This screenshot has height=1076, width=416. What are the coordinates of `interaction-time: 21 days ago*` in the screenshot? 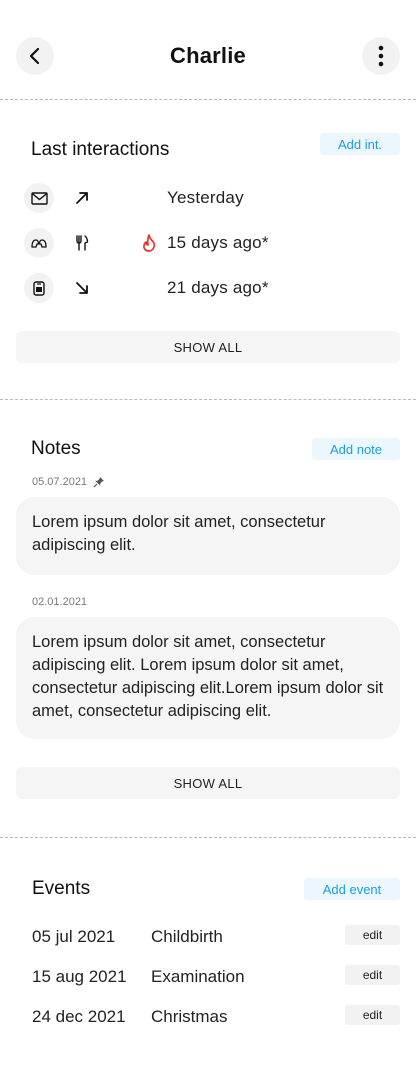 It's located at (218, 287).